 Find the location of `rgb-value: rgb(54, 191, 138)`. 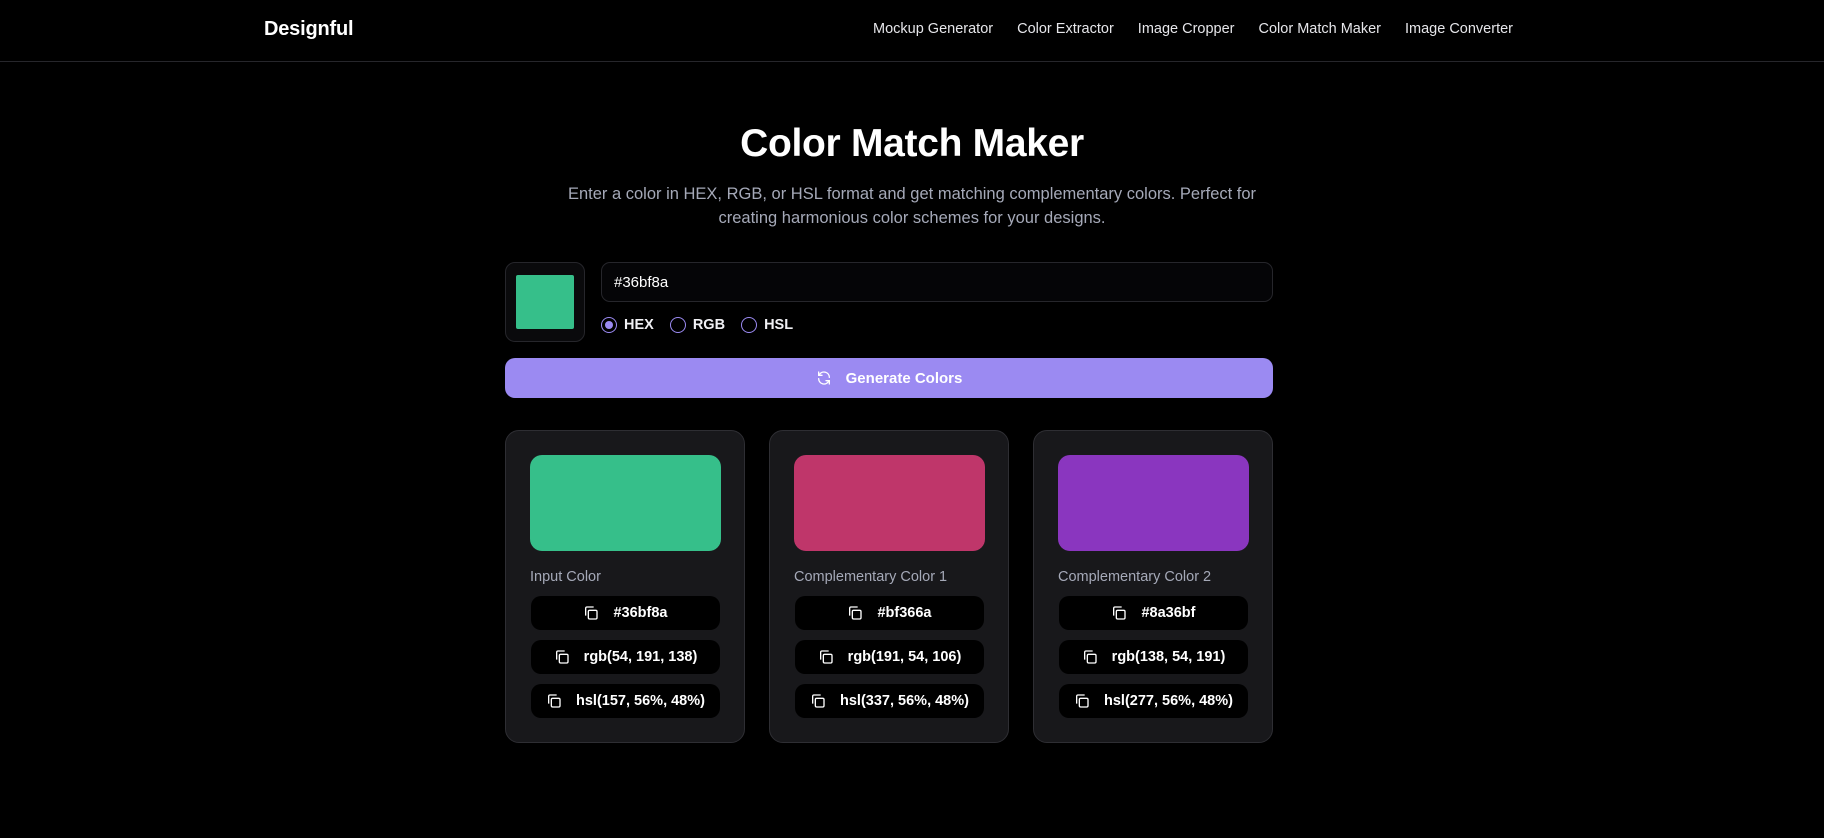

rgb-value: rgb(54, 191, 138) is located at coordinates (640, 657).